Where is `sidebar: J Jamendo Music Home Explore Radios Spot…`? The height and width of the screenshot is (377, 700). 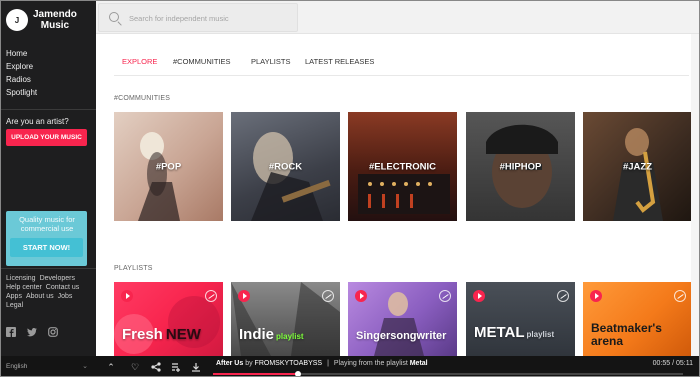 sidebar: J Jamendo Music Home Explore Radios Spot… is located at coordinates (48, 178).